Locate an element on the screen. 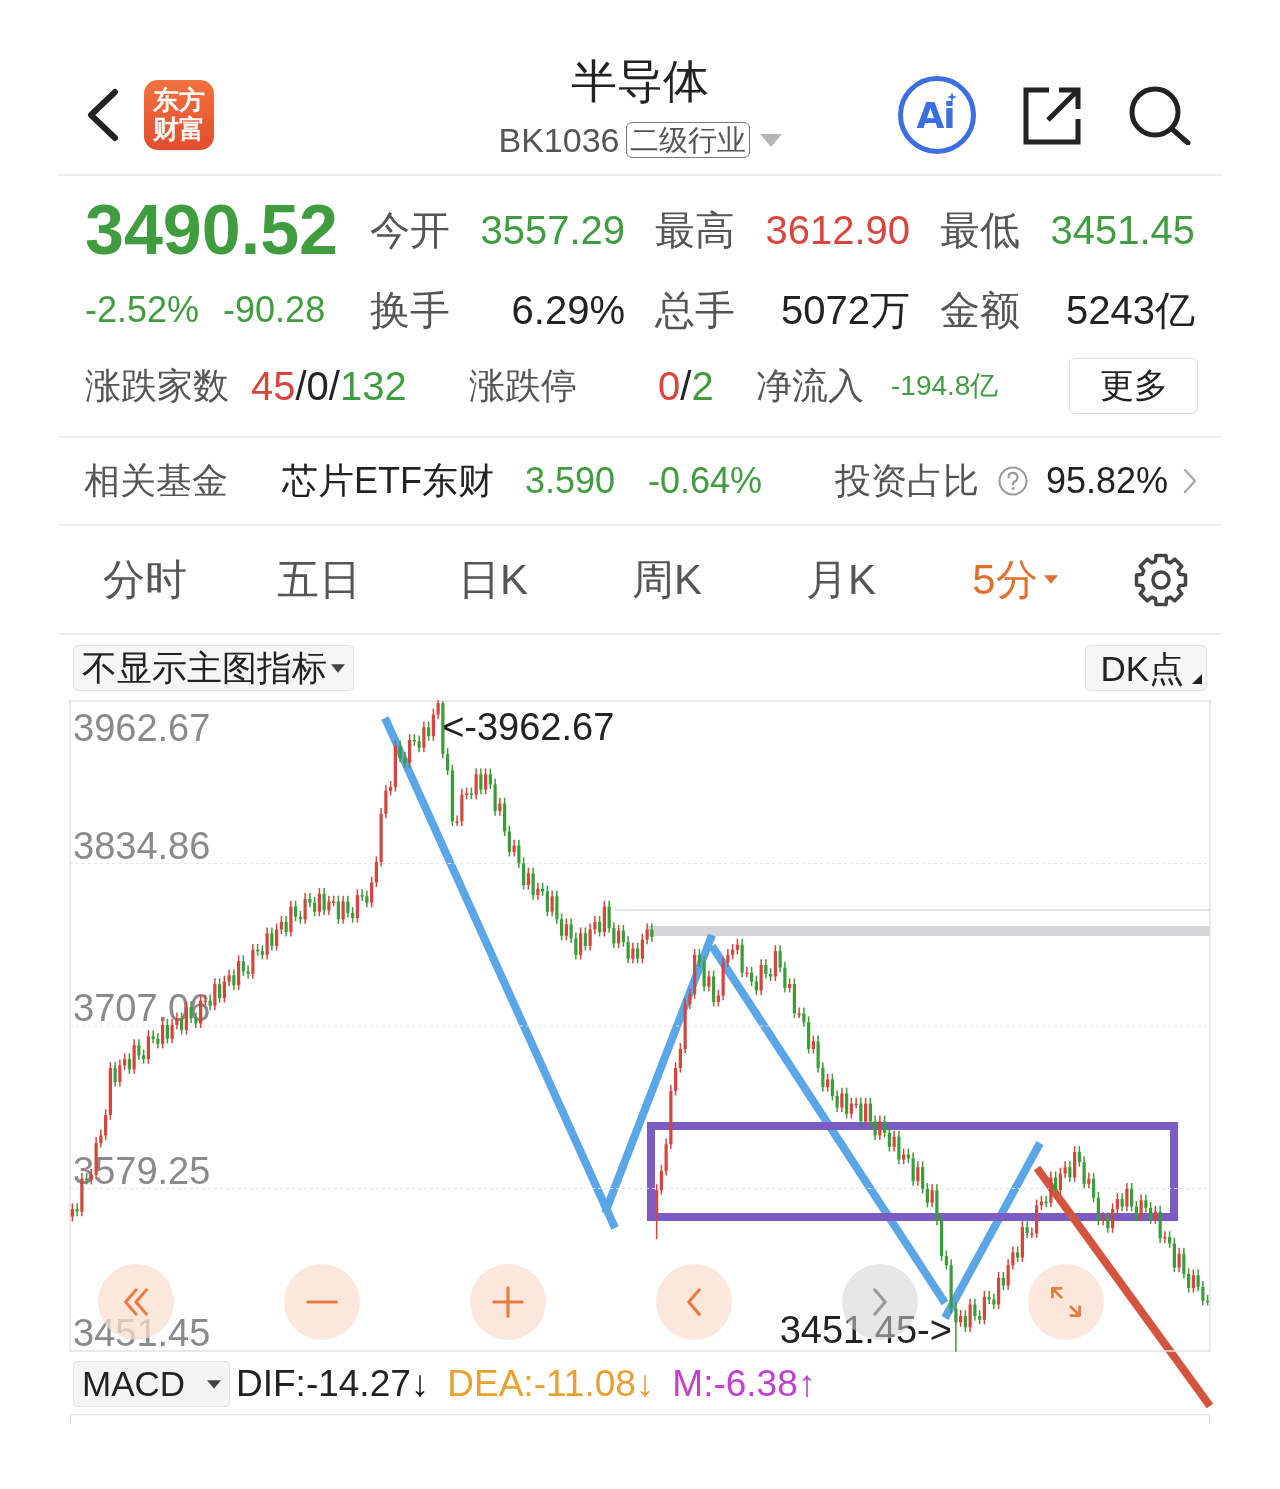 This screenshot has width=1280, height=1489. search-button is located at coordinates (1160, 115).